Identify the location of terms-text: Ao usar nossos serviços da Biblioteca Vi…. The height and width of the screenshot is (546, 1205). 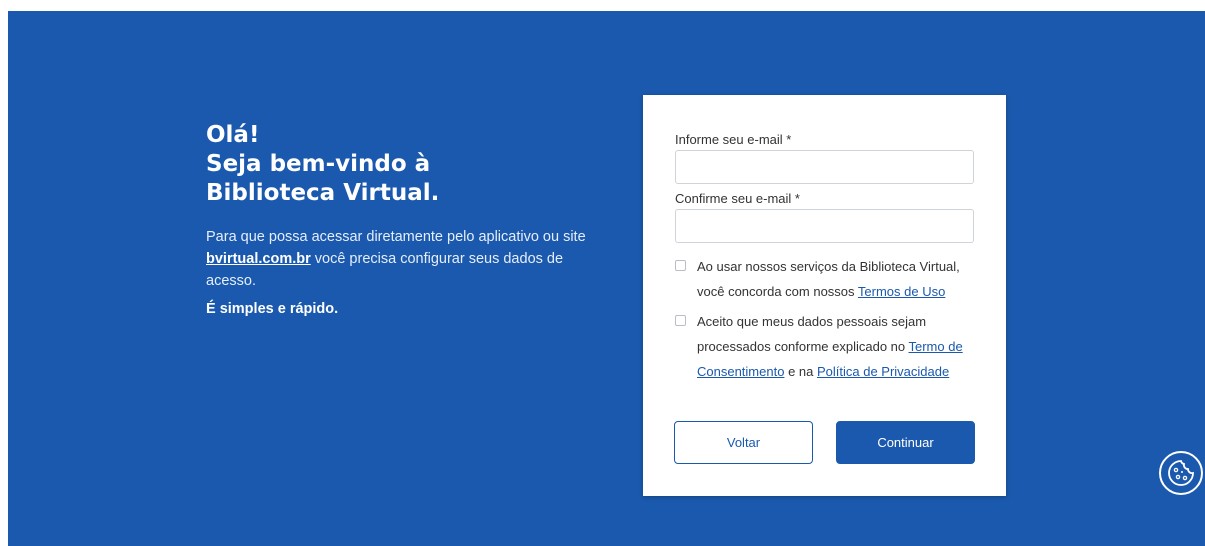
(839, 279).